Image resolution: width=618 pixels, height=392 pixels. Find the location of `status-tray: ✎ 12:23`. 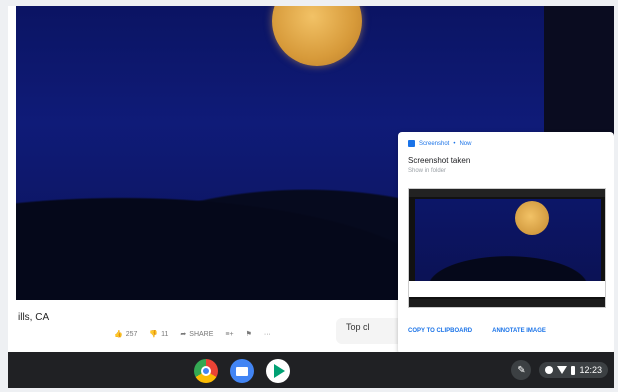

status-tray: ✎ 12:23 is located at coordinates (559, 370).